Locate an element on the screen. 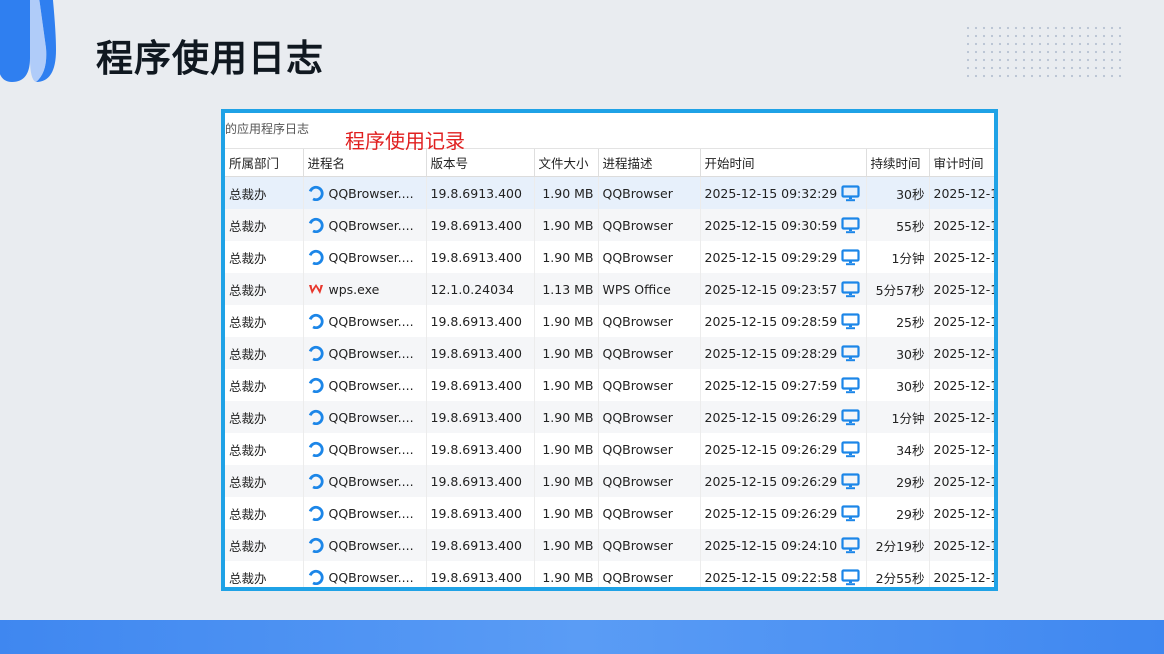 The height and width of the screenshot is (654, 1164). column-header-dept: 所属部门 is located at coordinates (264, 163).